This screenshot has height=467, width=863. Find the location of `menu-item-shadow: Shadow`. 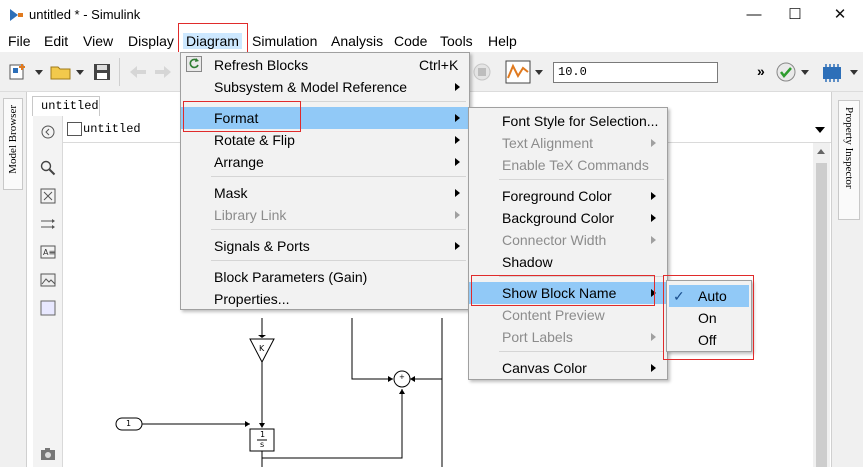

menu-item-shadow: Shadow is located at coordinates (568, 262).